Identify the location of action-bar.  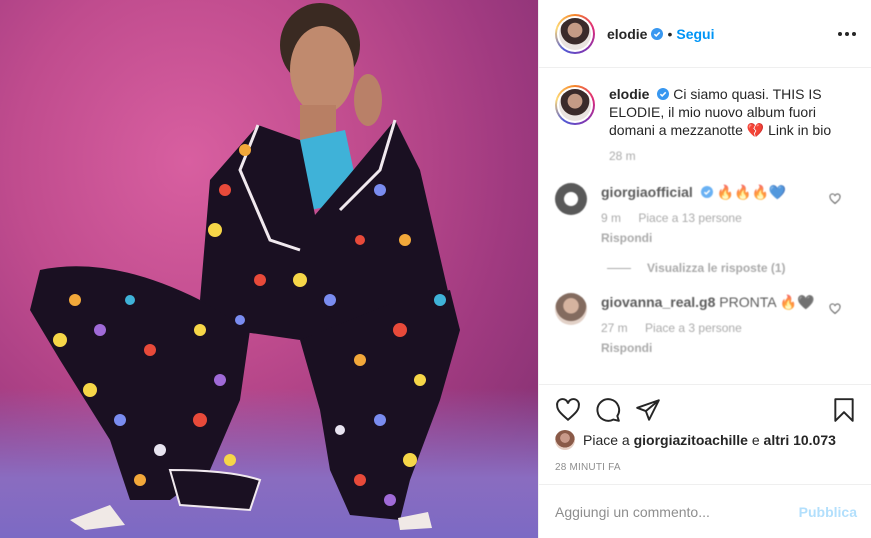
(705, 409).